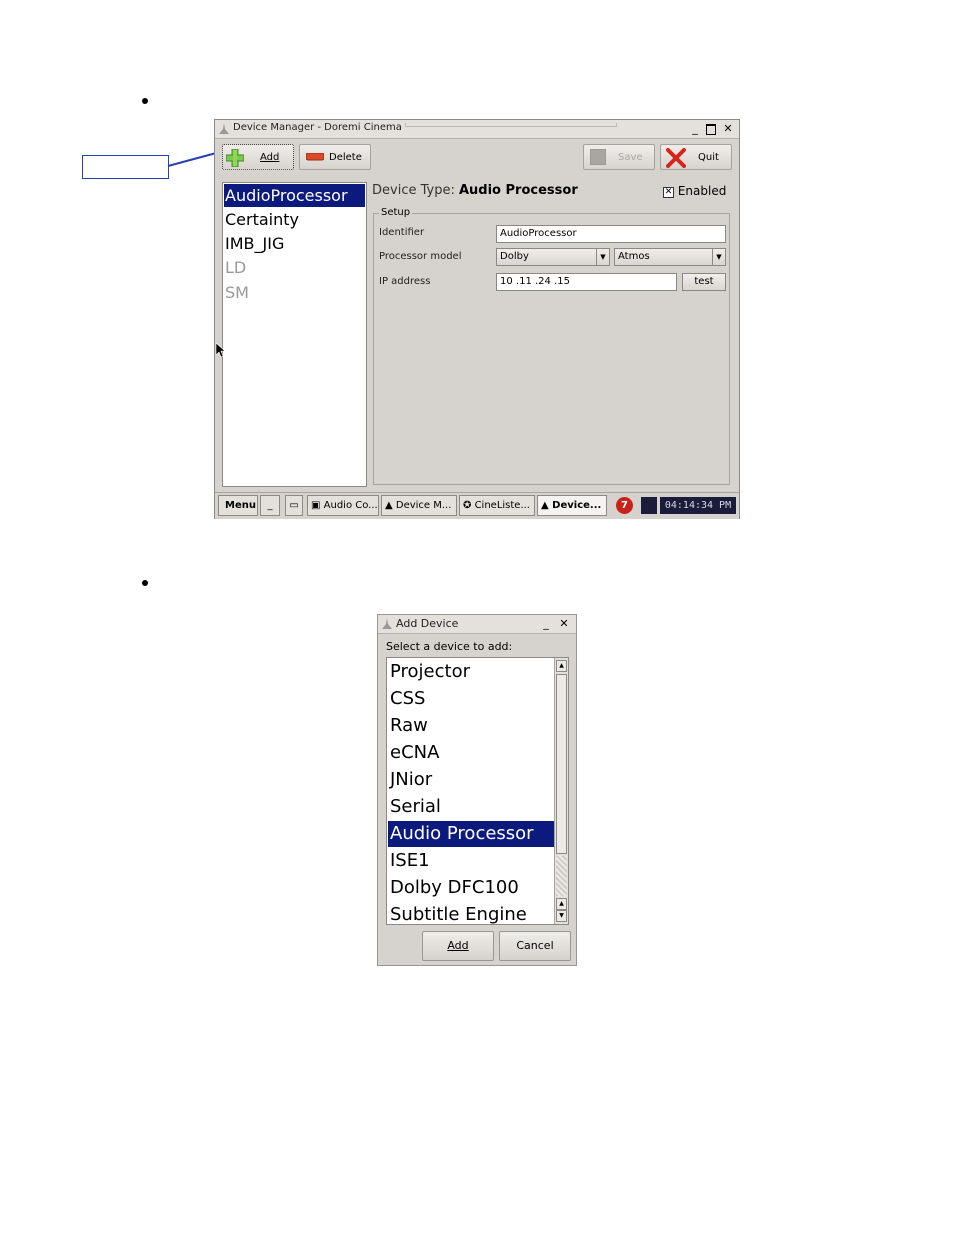 The width and height of the screenshot is (954, 1235). What do you see at coordinates (711, 129) in the screenshot?
I see `maximize-icon` at bounding box center [711, 129].